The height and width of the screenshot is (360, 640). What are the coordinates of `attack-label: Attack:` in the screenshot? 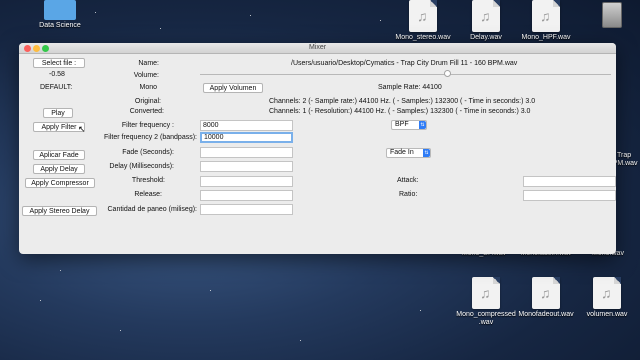 It's located at (408, 180).